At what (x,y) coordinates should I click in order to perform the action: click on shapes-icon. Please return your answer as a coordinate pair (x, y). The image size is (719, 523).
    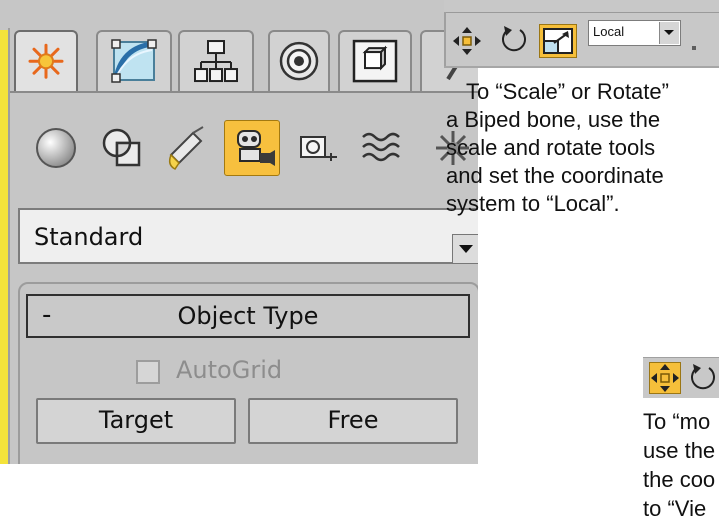
    Looking at the image, I should click on (121, 147).